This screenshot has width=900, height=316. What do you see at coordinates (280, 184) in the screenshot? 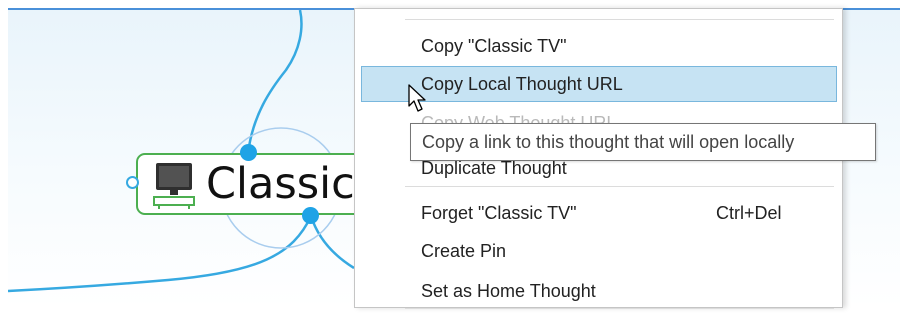
I see `thought-label: Classic` at bounding box center [280, 184].